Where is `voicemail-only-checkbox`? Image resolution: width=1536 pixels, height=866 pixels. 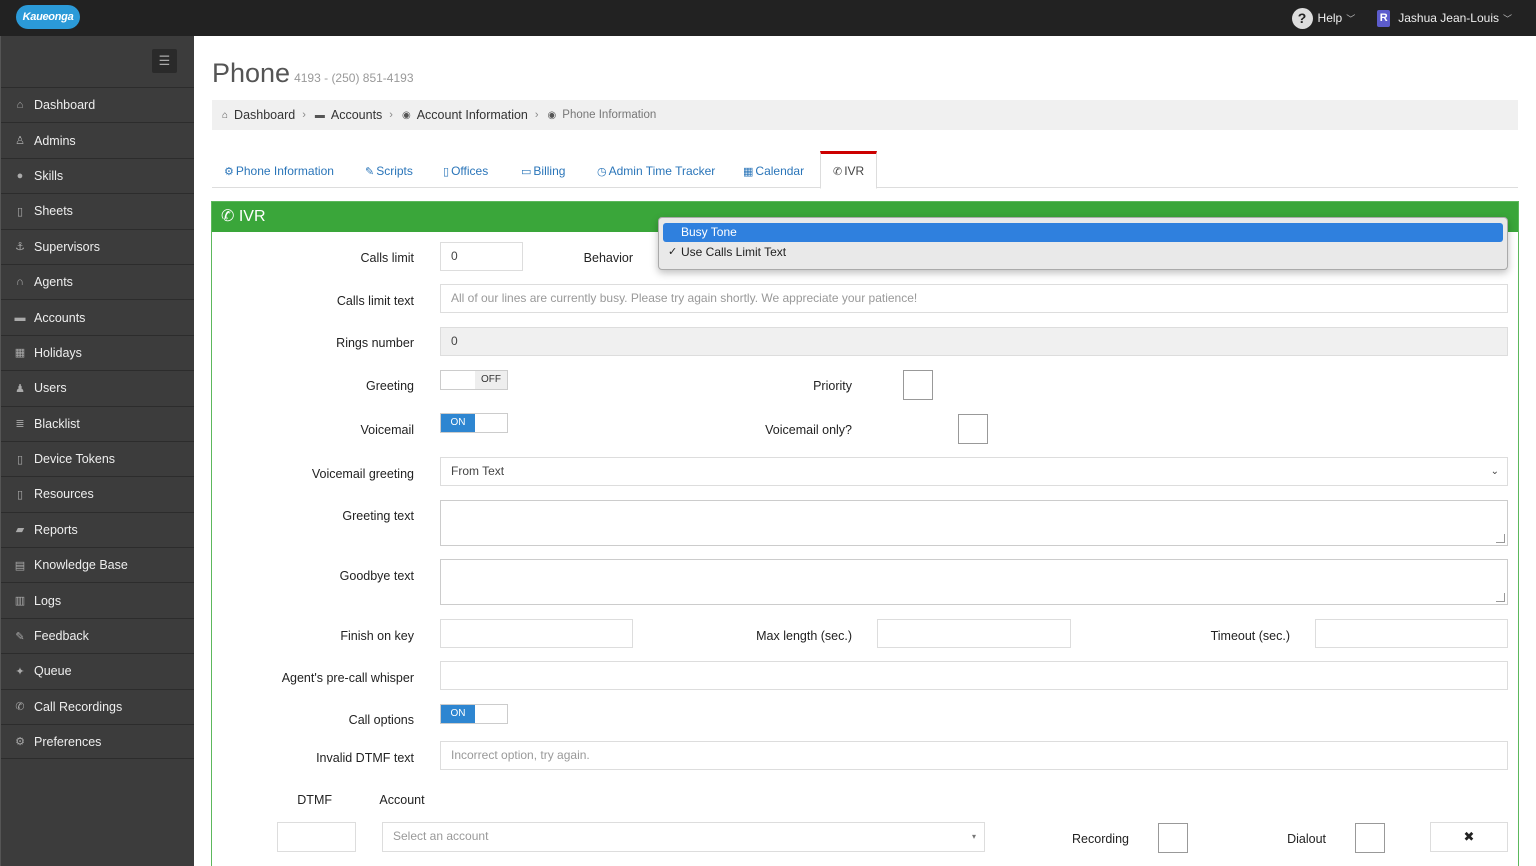 voicemail-only-checkbox is located at coordinates (973, 429).